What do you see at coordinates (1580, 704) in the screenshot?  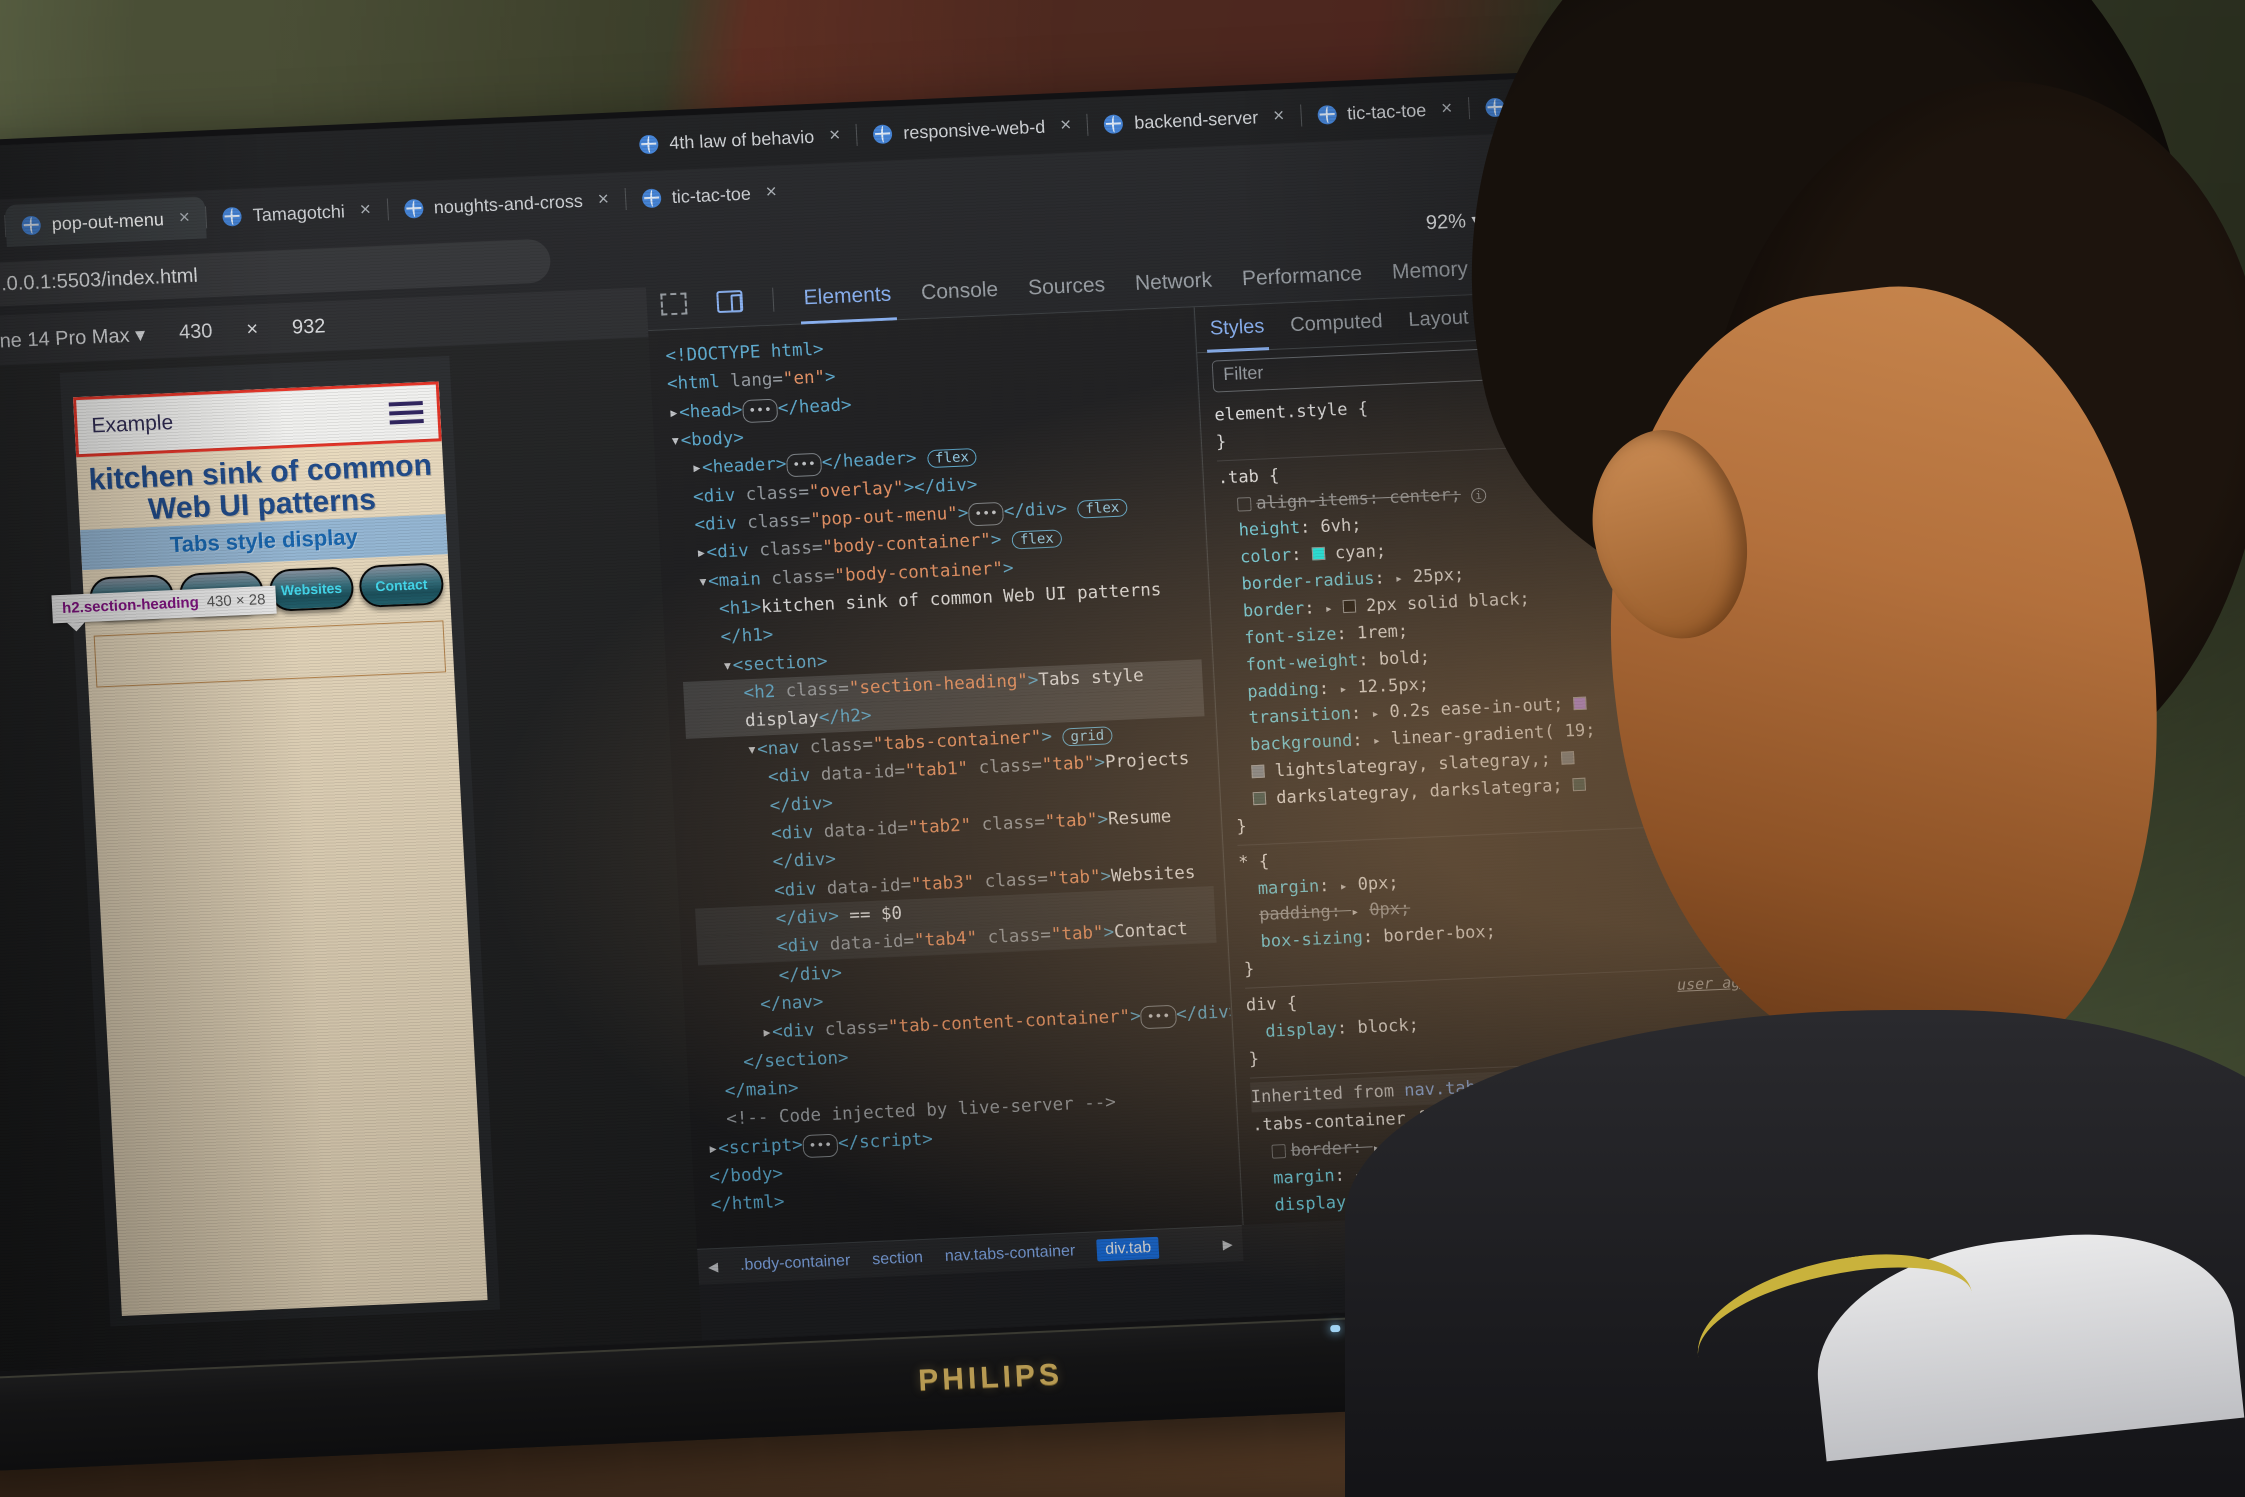 I see `bezier-icon` at bounding box center [1580, 704].